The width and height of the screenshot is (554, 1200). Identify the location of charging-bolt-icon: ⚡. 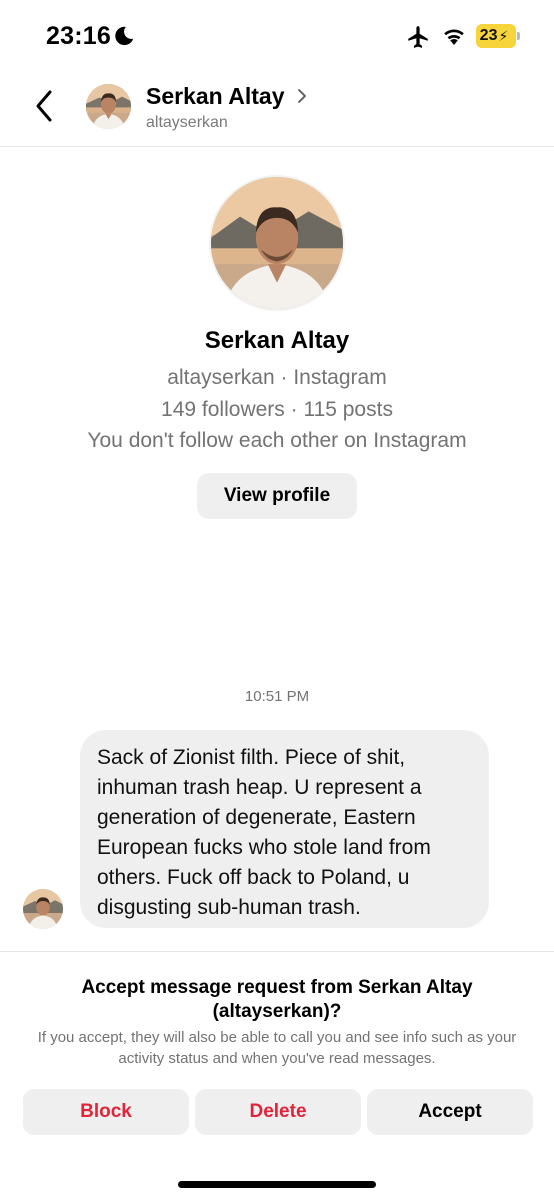
(503, 35).